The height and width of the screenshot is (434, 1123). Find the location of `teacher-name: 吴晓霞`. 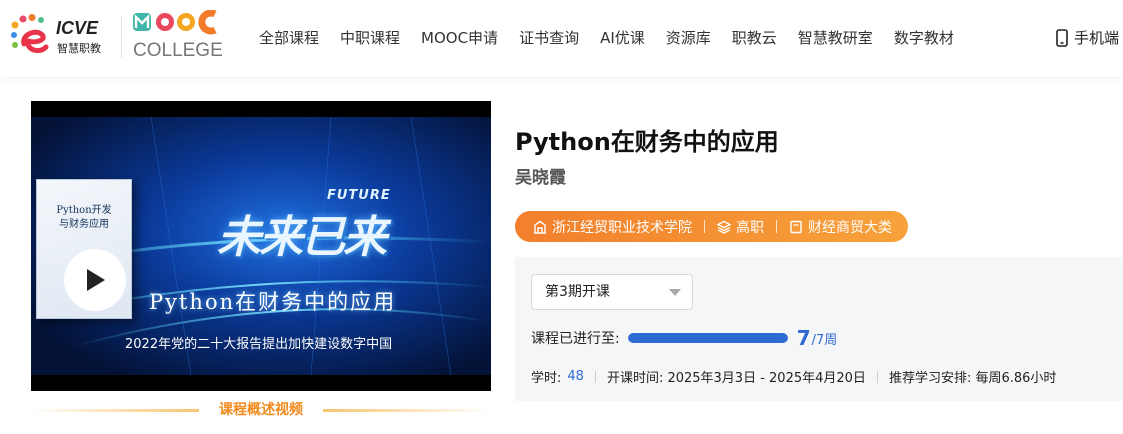

teacher-name: 吴晓霞 is located at coordinates (540, 175).